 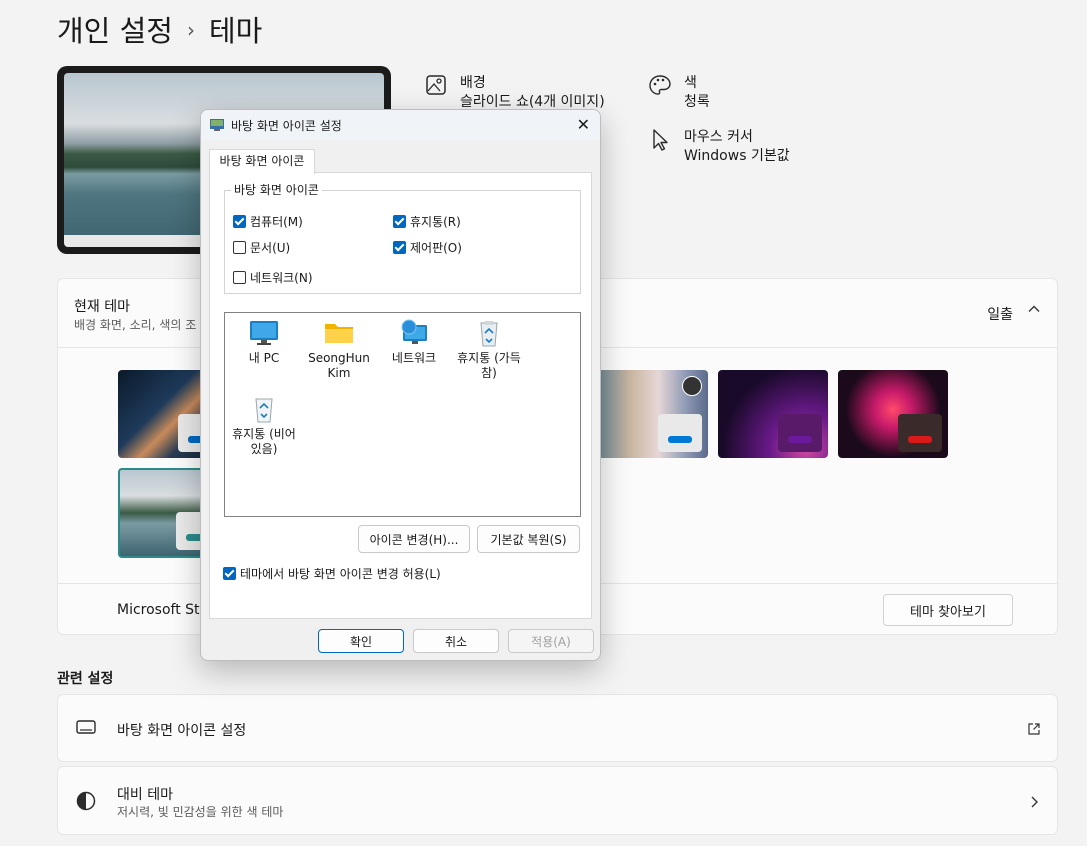 I want to click on computer-checkbox: 컴퓨터(M), so click(x=268, y=221).